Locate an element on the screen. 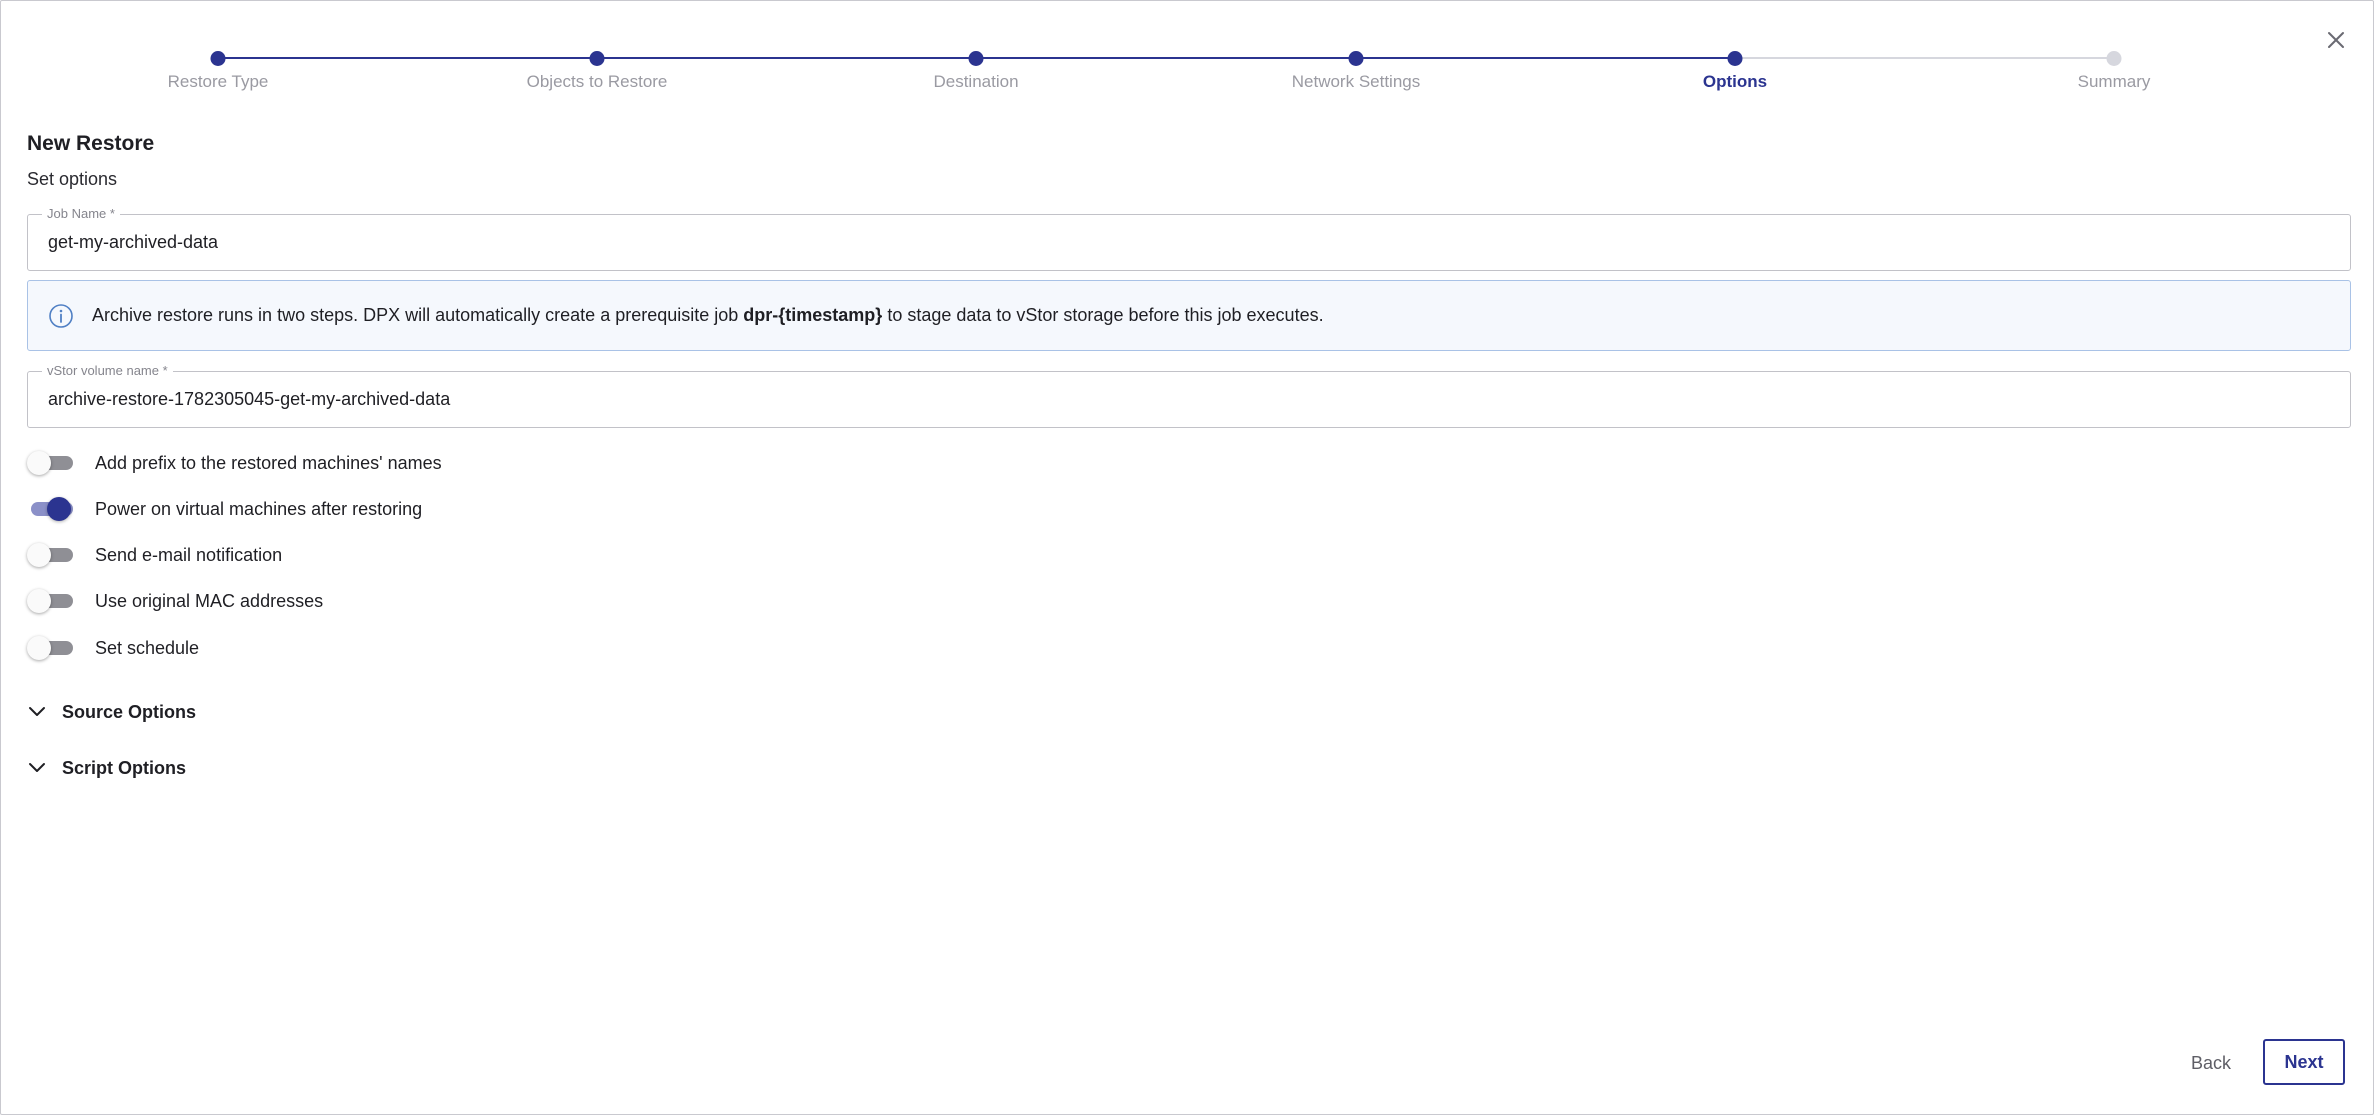  info-icon is located at coordinates (61, 316).